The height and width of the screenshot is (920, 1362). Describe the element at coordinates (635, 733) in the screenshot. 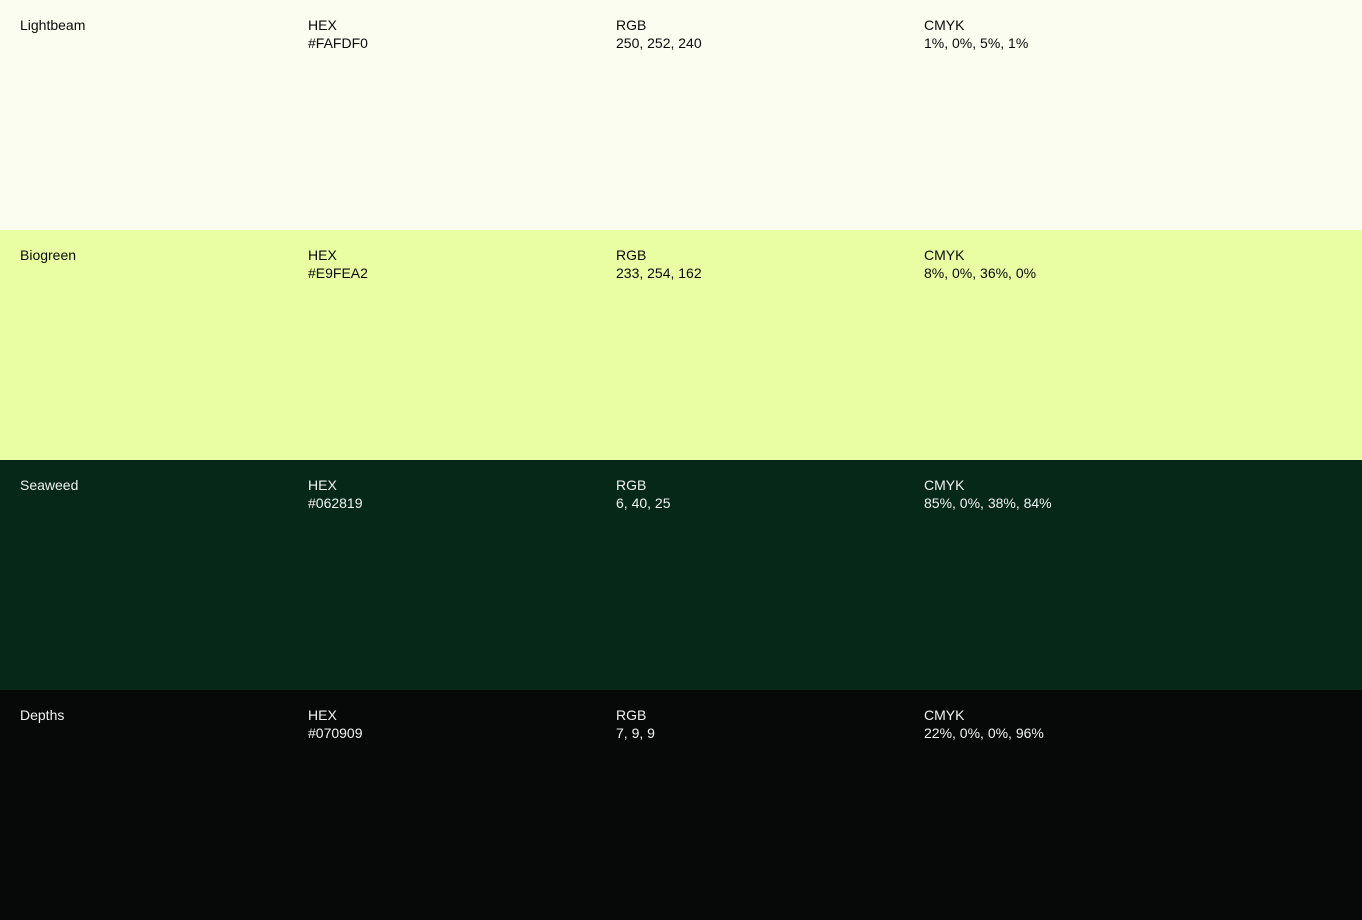

I see `rgb-value: 7, 9, 9` at that location.